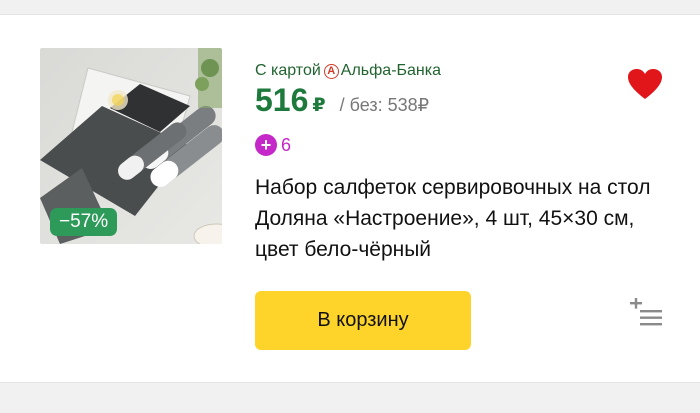 The height and width of the screenshot is (413, 700). Describe the element at coordinates (645, 84) in the screenshot. I see `heart-icon` at that location.